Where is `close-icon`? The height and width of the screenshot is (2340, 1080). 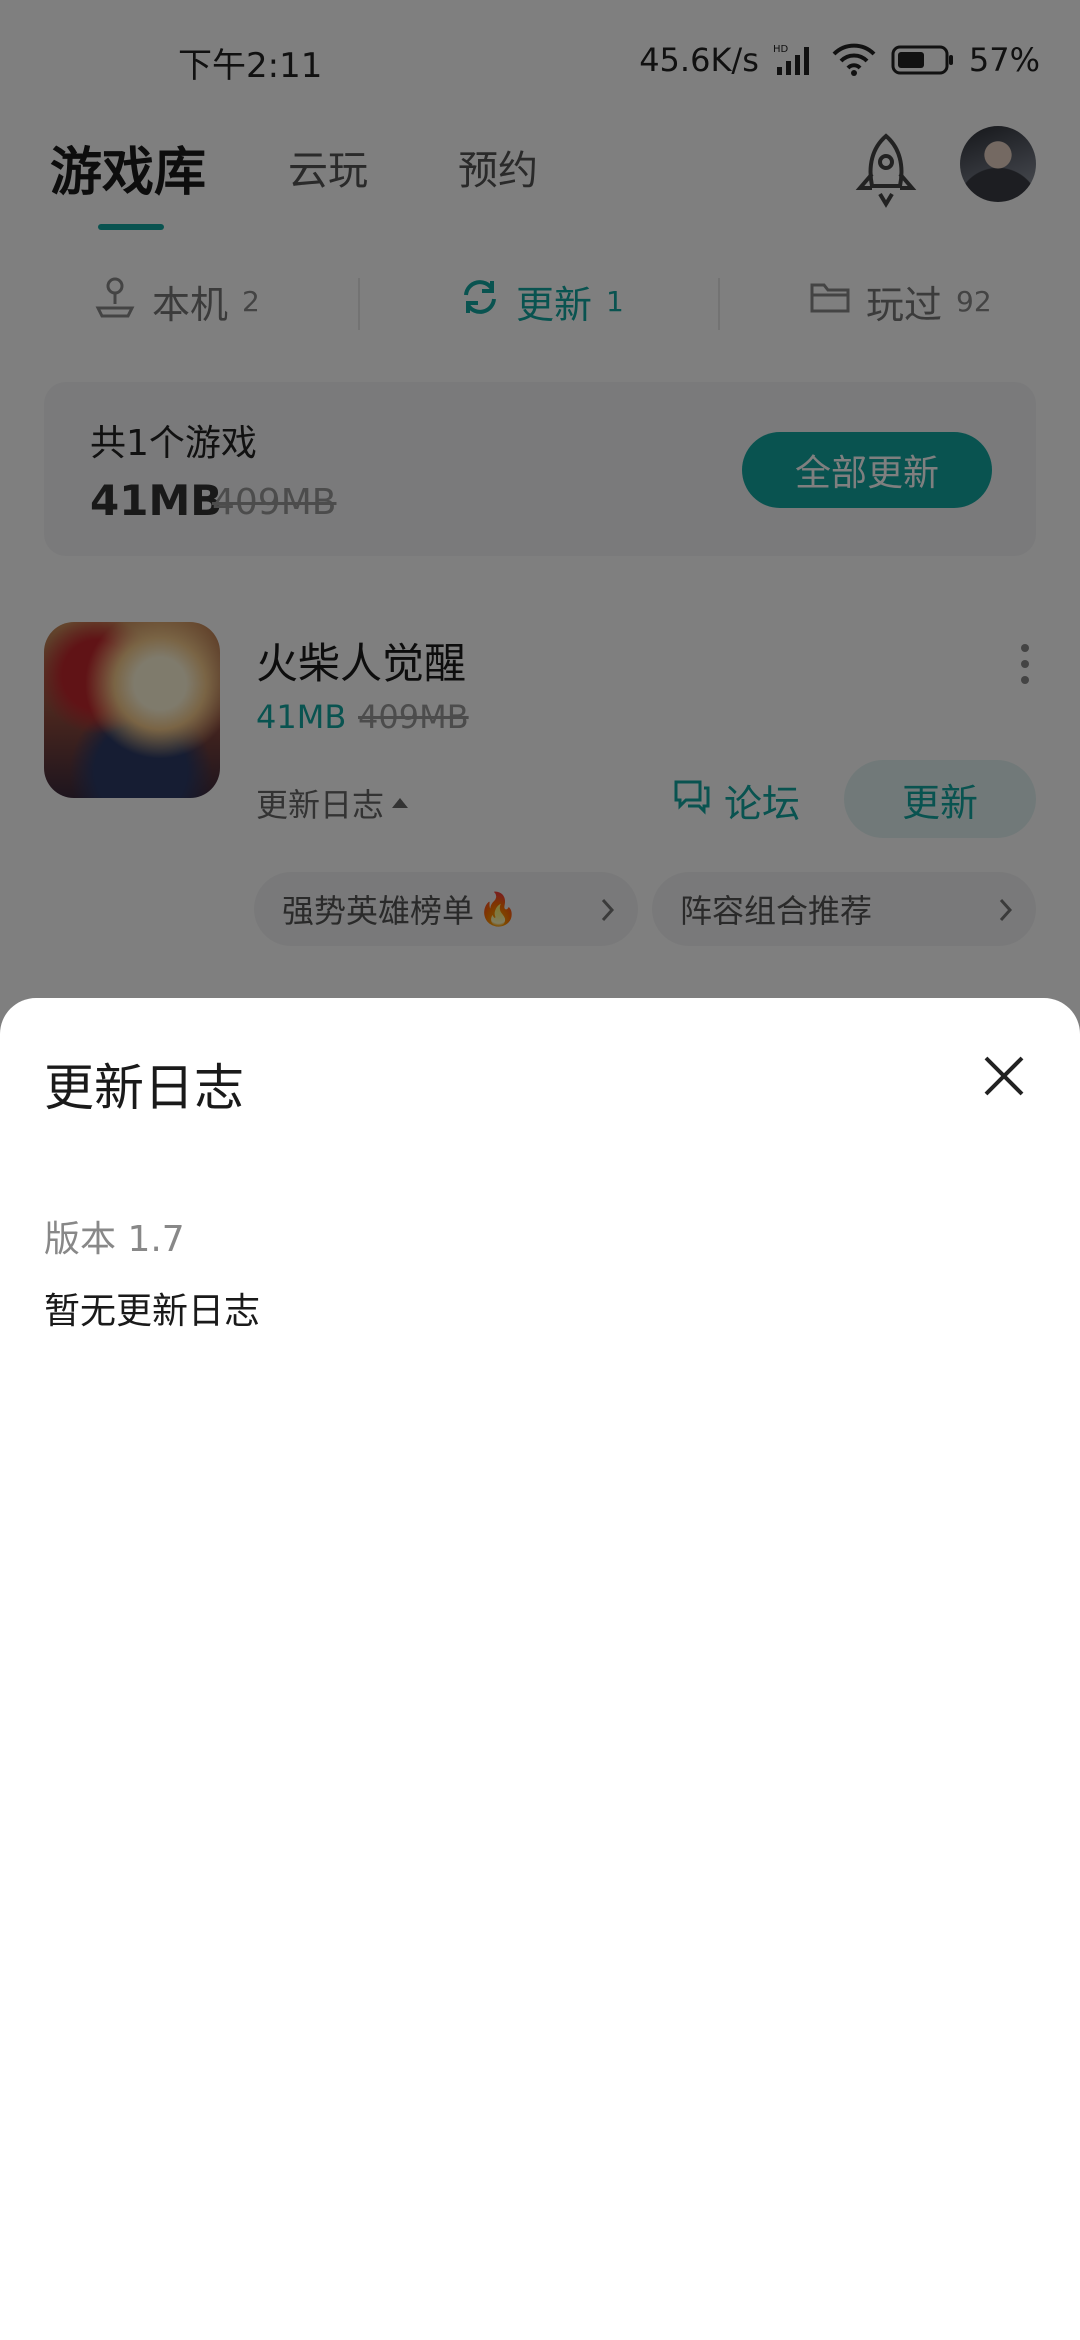 close-icon is located at coordinates (1004, 1076).